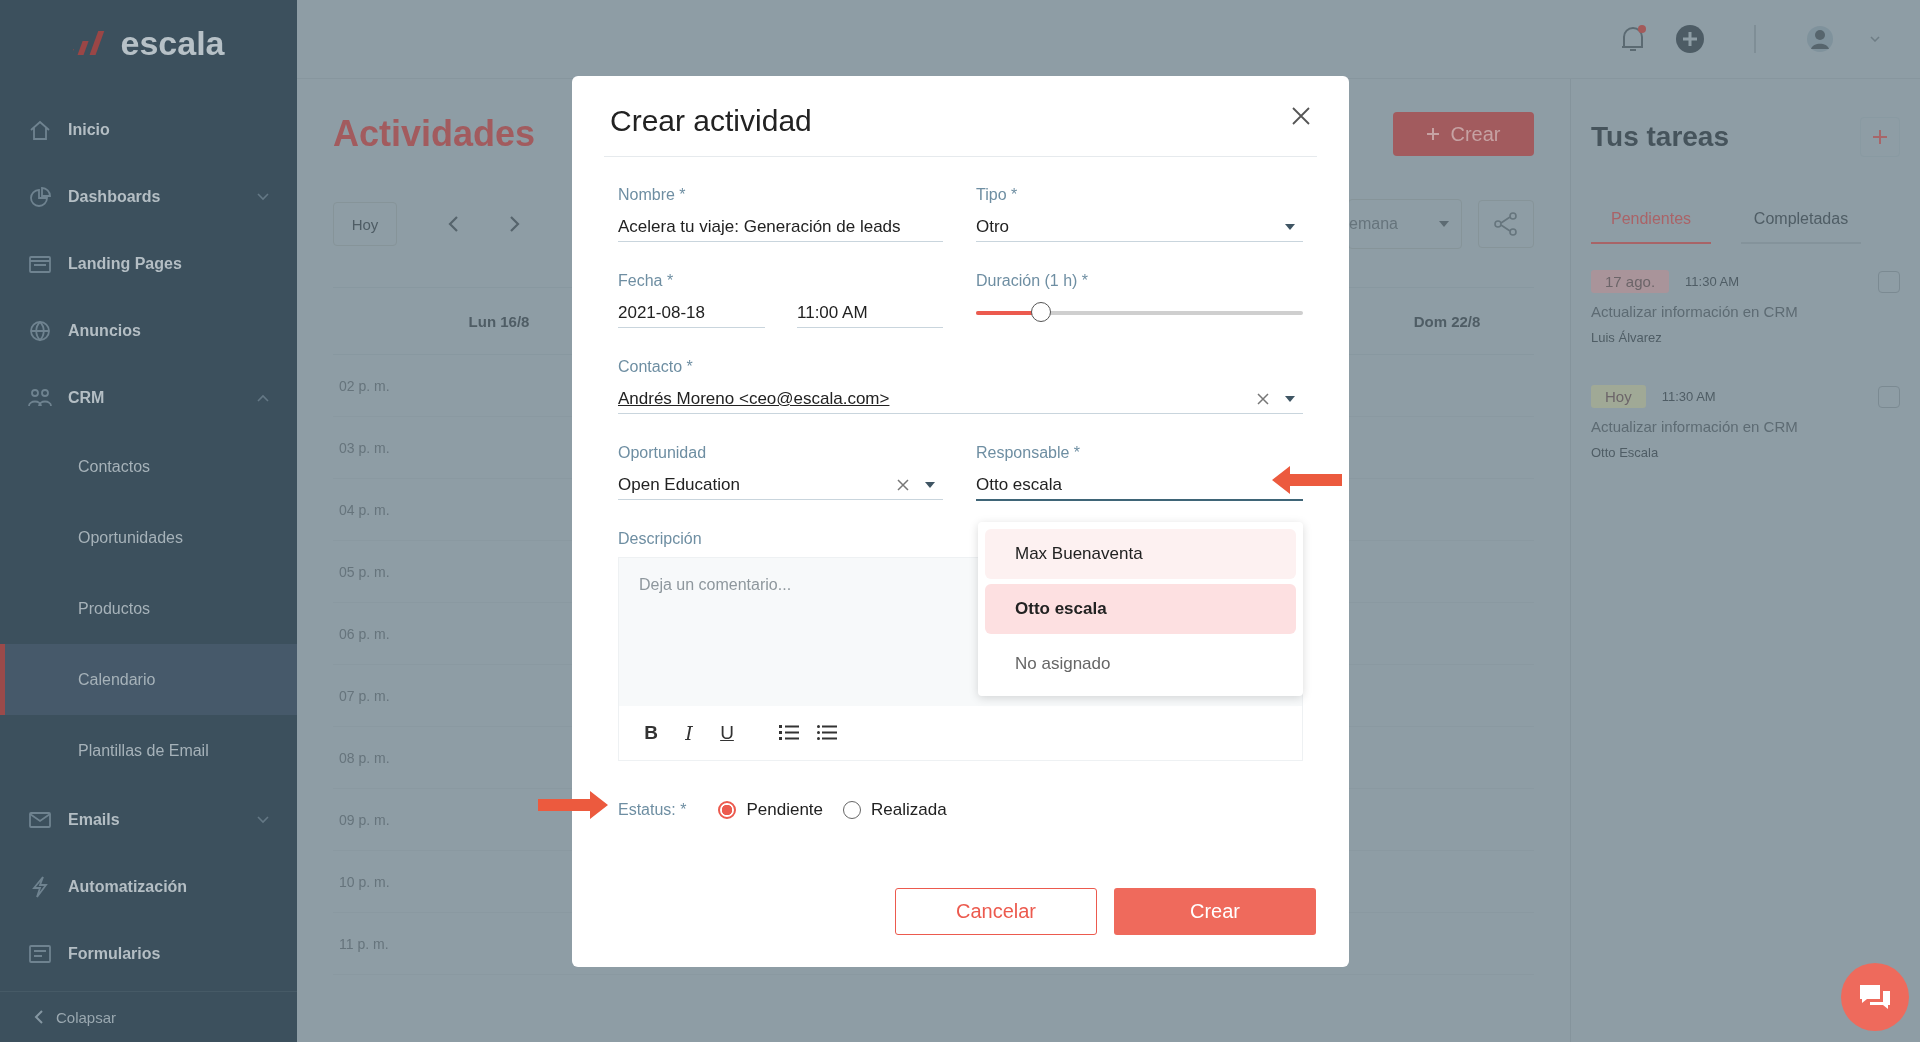 Image resolution: width=1920 pixels, height=1042 pixels. Describe the element at coordinates (1029, 453) in the screenshot. I see `field-label: Responsable *` at that location.